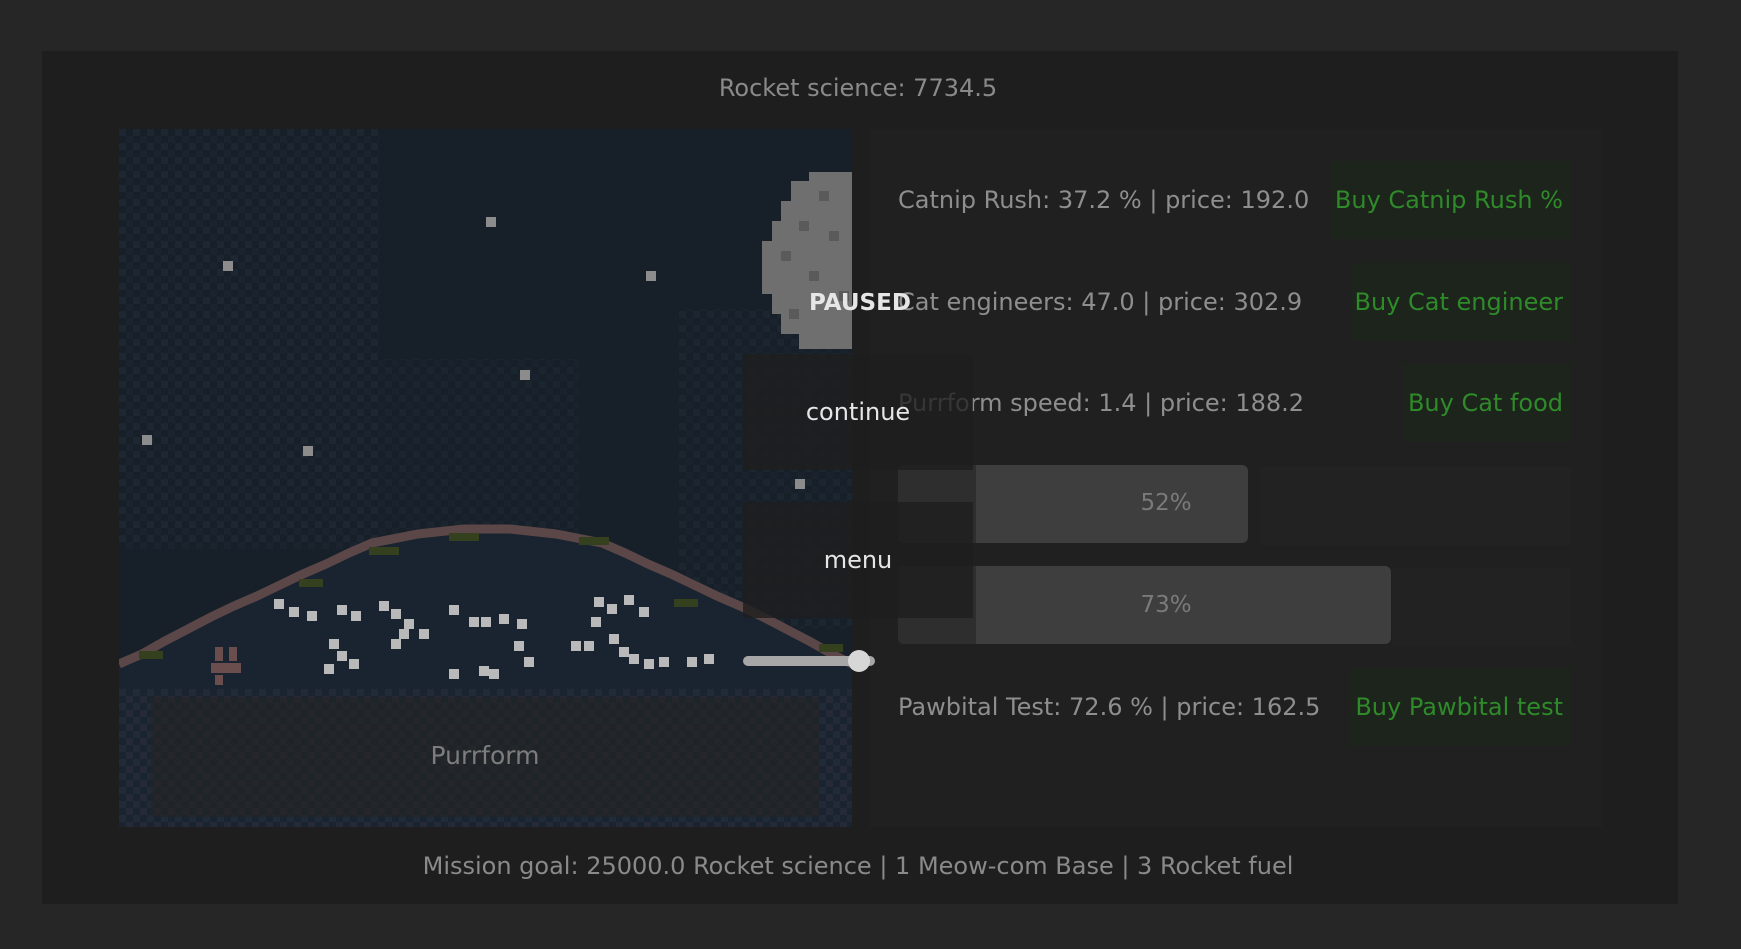 The width and height of the screenshot is (1741, 949). I want to click on buy-cat-food-button: Buy Cat food, so click(1487, 403).